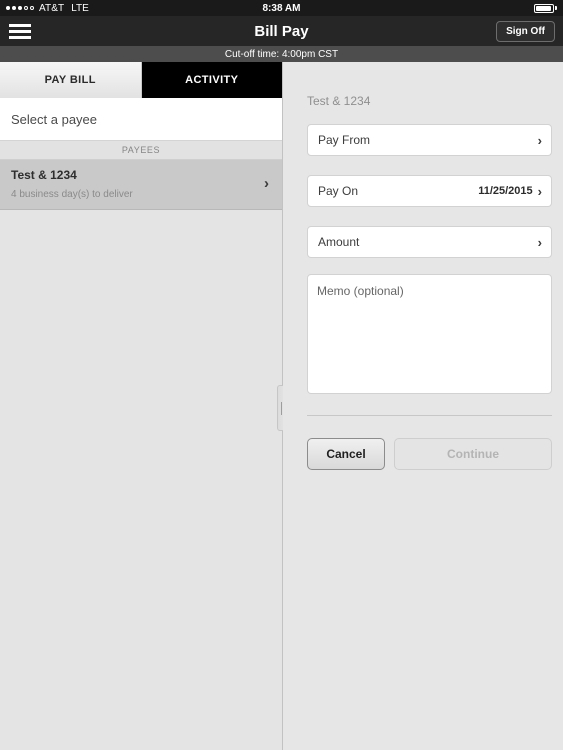 The height and width of the screenshot is (750, 563). I want to click on amount-field: Amount ›, so click(429, 242).